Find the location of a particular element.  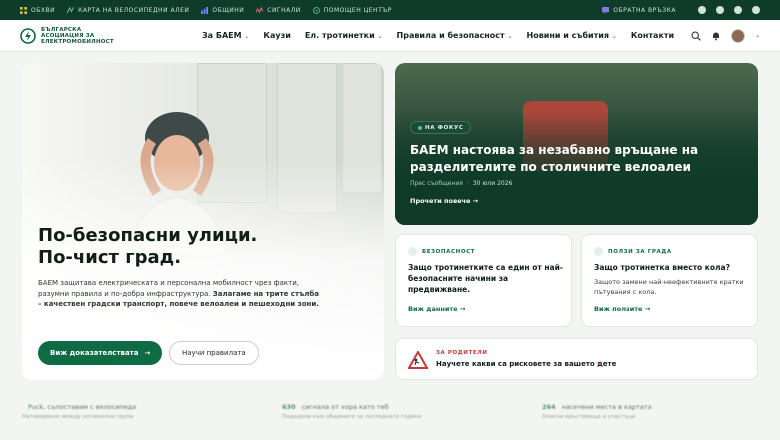

card-tag-label: БЕЗОПАСНОСТ is located at coordinates (449, 251).